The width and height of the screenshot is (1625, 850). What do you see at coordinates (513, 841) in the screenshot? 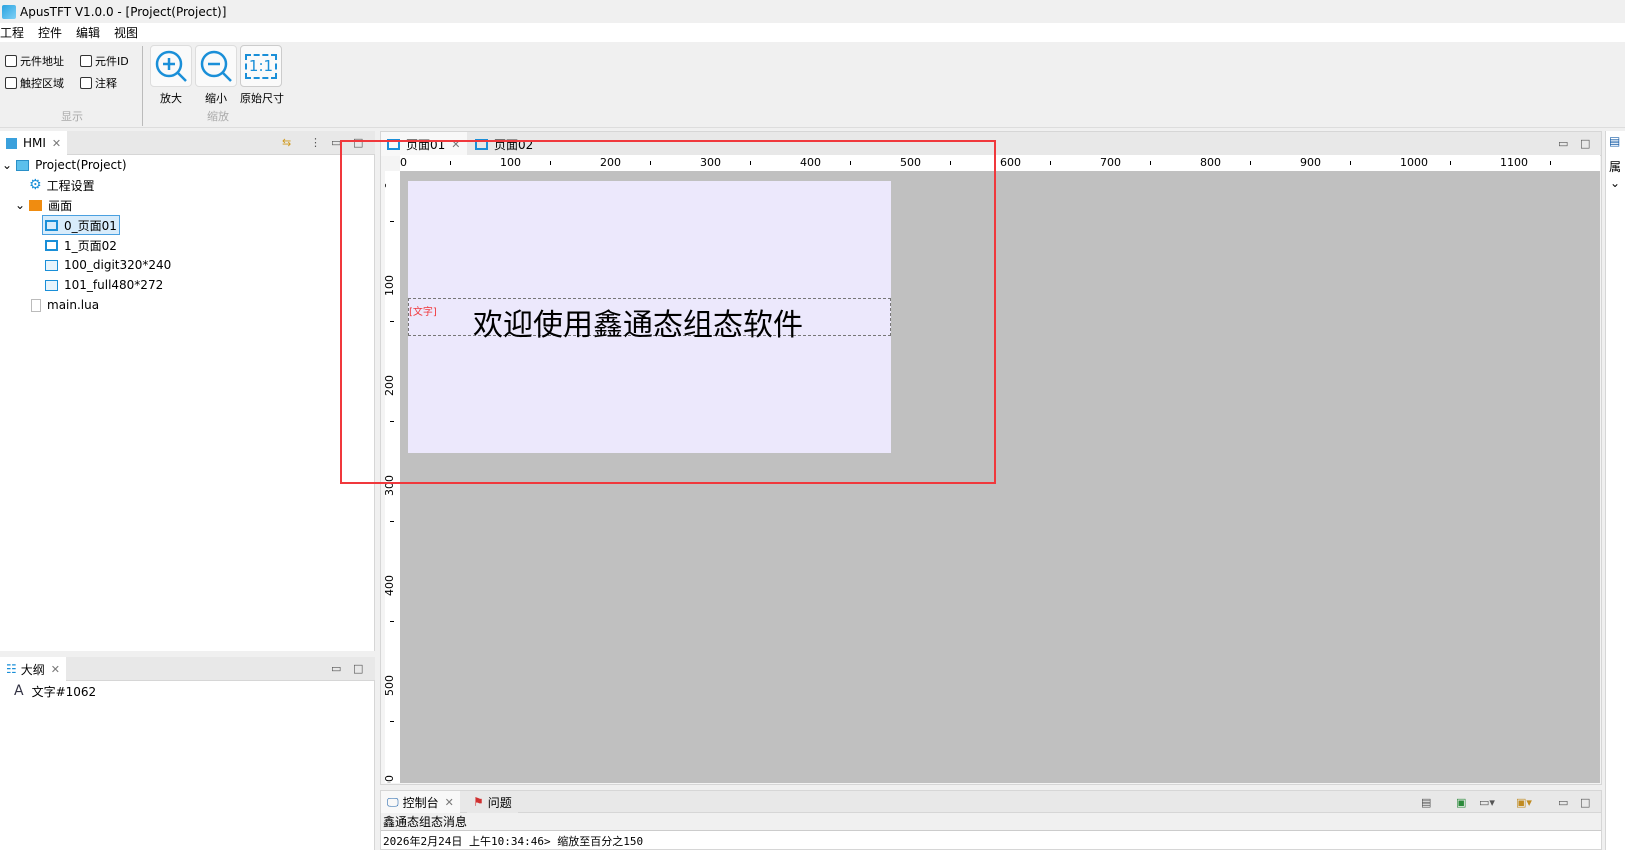
I see `console-log: 2026年2月24日 上午10:34:46> 缩放至百分之150` at bounding box center [513, 841].